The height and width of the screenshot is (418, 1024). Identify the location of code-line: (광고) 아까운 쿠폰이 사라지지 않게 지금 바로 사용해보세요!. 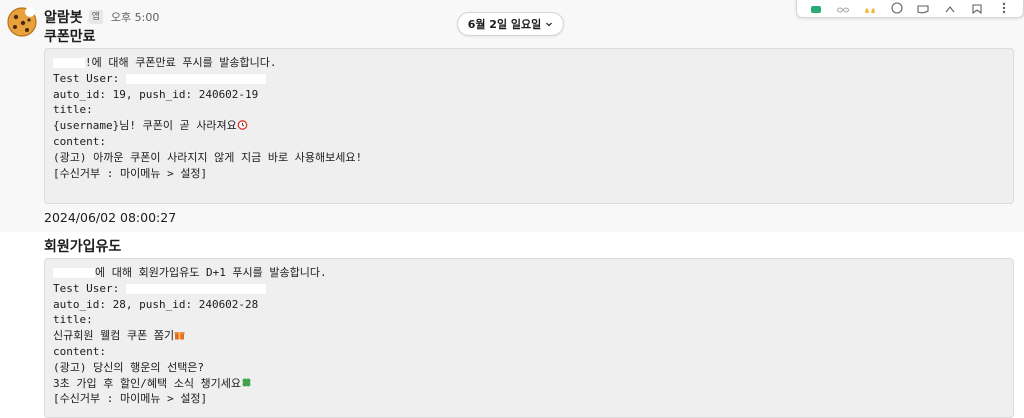
(208, 157).